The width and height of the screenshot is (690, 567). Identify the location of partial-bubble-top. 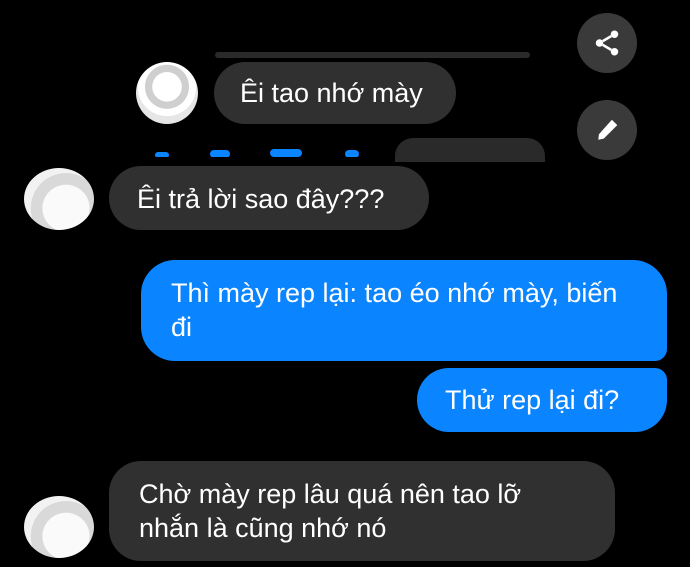
(372, 55).